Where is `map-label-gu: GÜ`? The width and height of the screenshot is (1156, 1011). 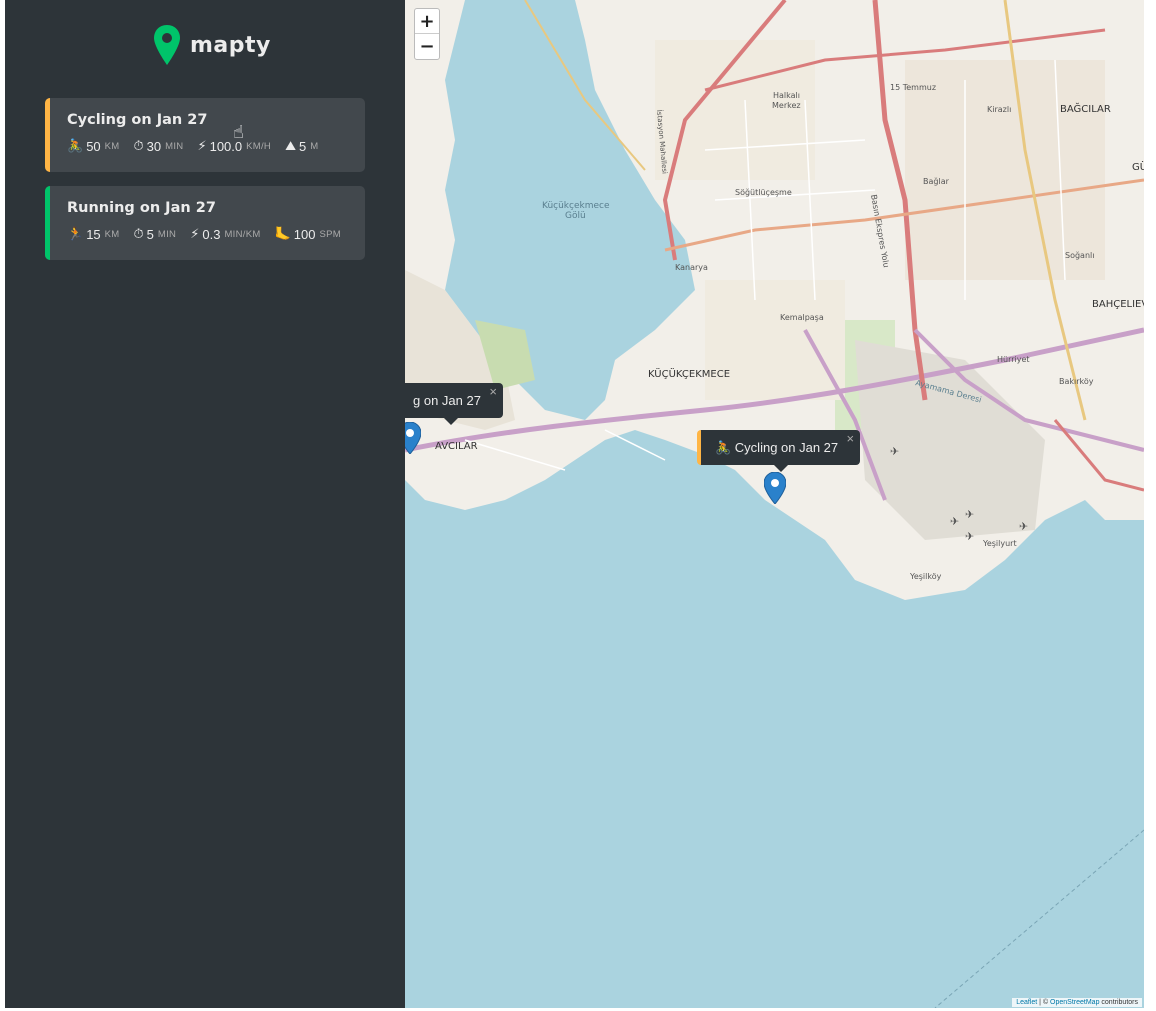 map-label-gu: GÜ is located at coordinates (1138, 166).